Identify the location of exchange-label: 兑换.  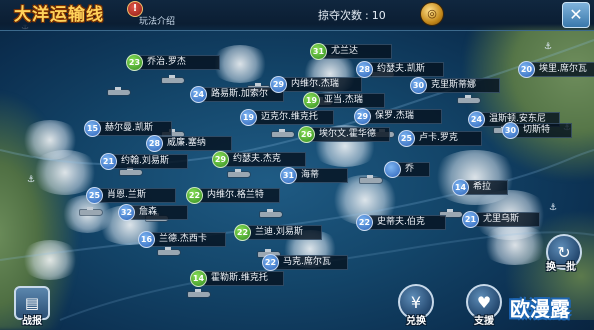
(416, 321).